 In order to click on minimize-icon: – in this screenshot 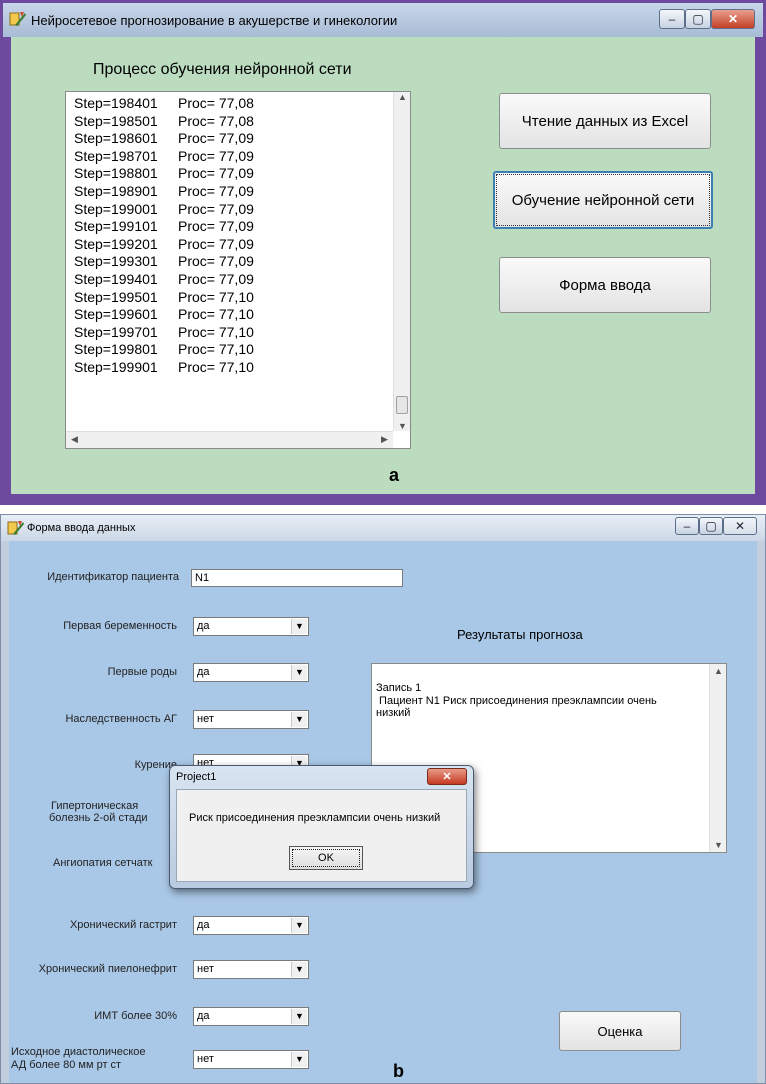, I will do `click(672, 19)`.